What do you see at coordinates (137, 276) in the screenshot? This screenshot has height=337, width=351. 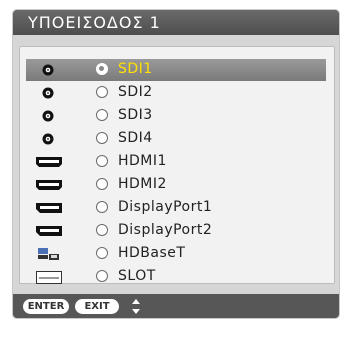 I see `input-label: SLOT` at bounding box center [137, 276].